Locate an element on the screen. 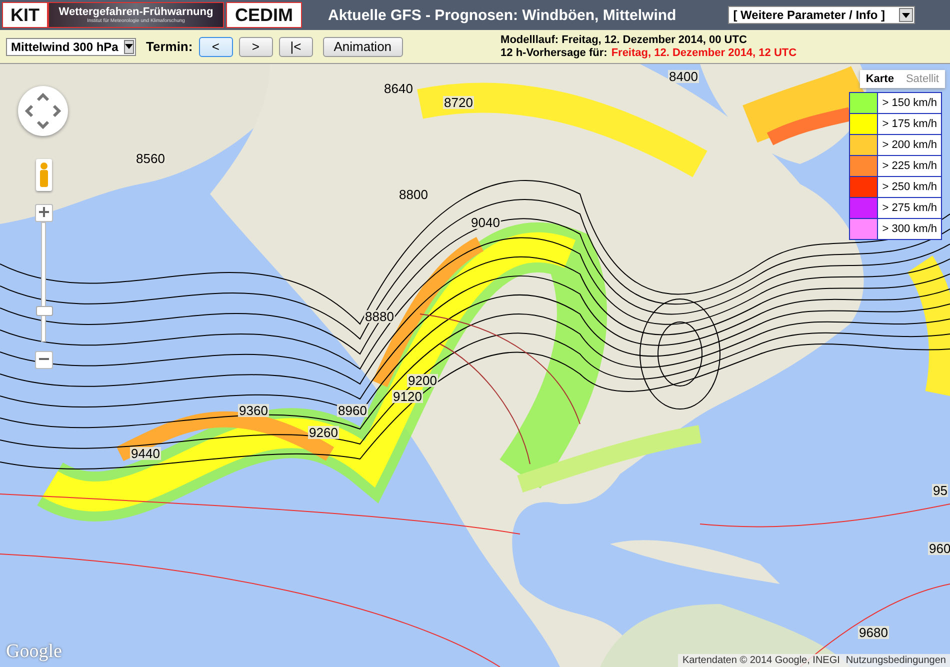  zoom-out-button is located at coordinates (44, 360).